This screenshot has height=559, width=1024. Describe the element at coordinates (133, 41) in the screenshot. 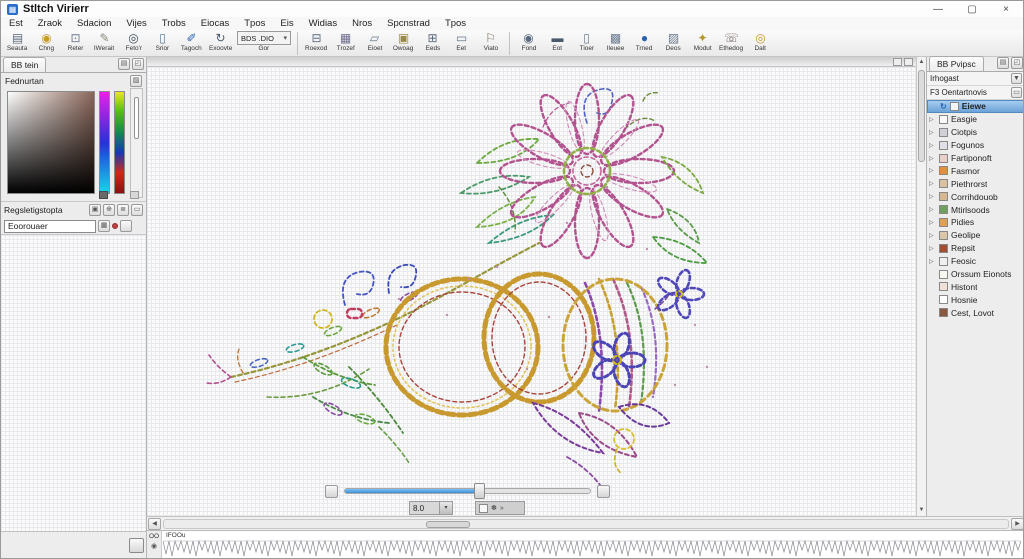

I see `toolbar-button: ◎ Feto'r` at that location.